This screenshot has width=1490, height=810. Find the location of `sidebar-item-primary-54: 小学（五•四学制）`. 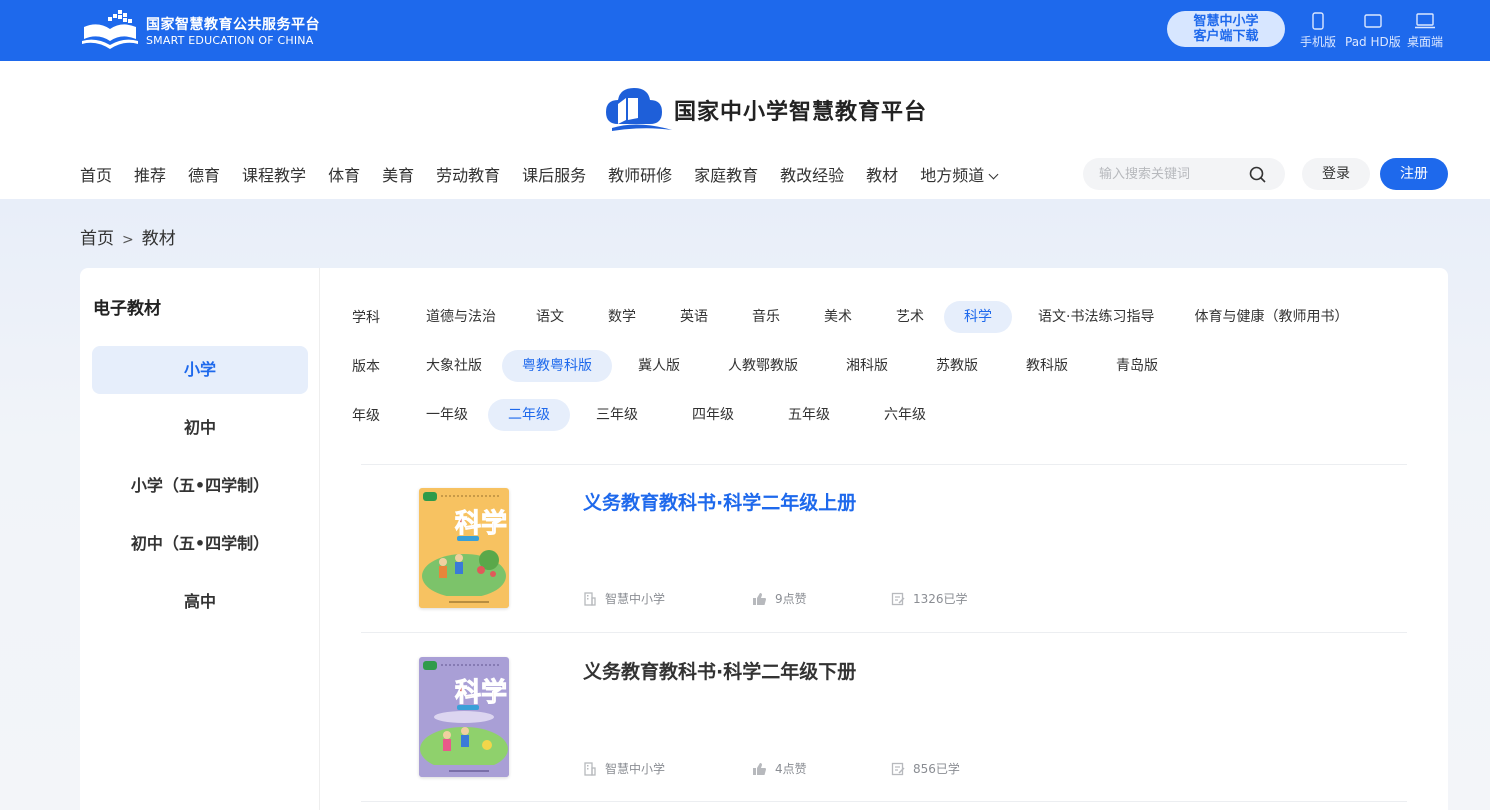

sidebar-item-primary-54: 小学（五•四学制） is located at coordinates (200, 486).